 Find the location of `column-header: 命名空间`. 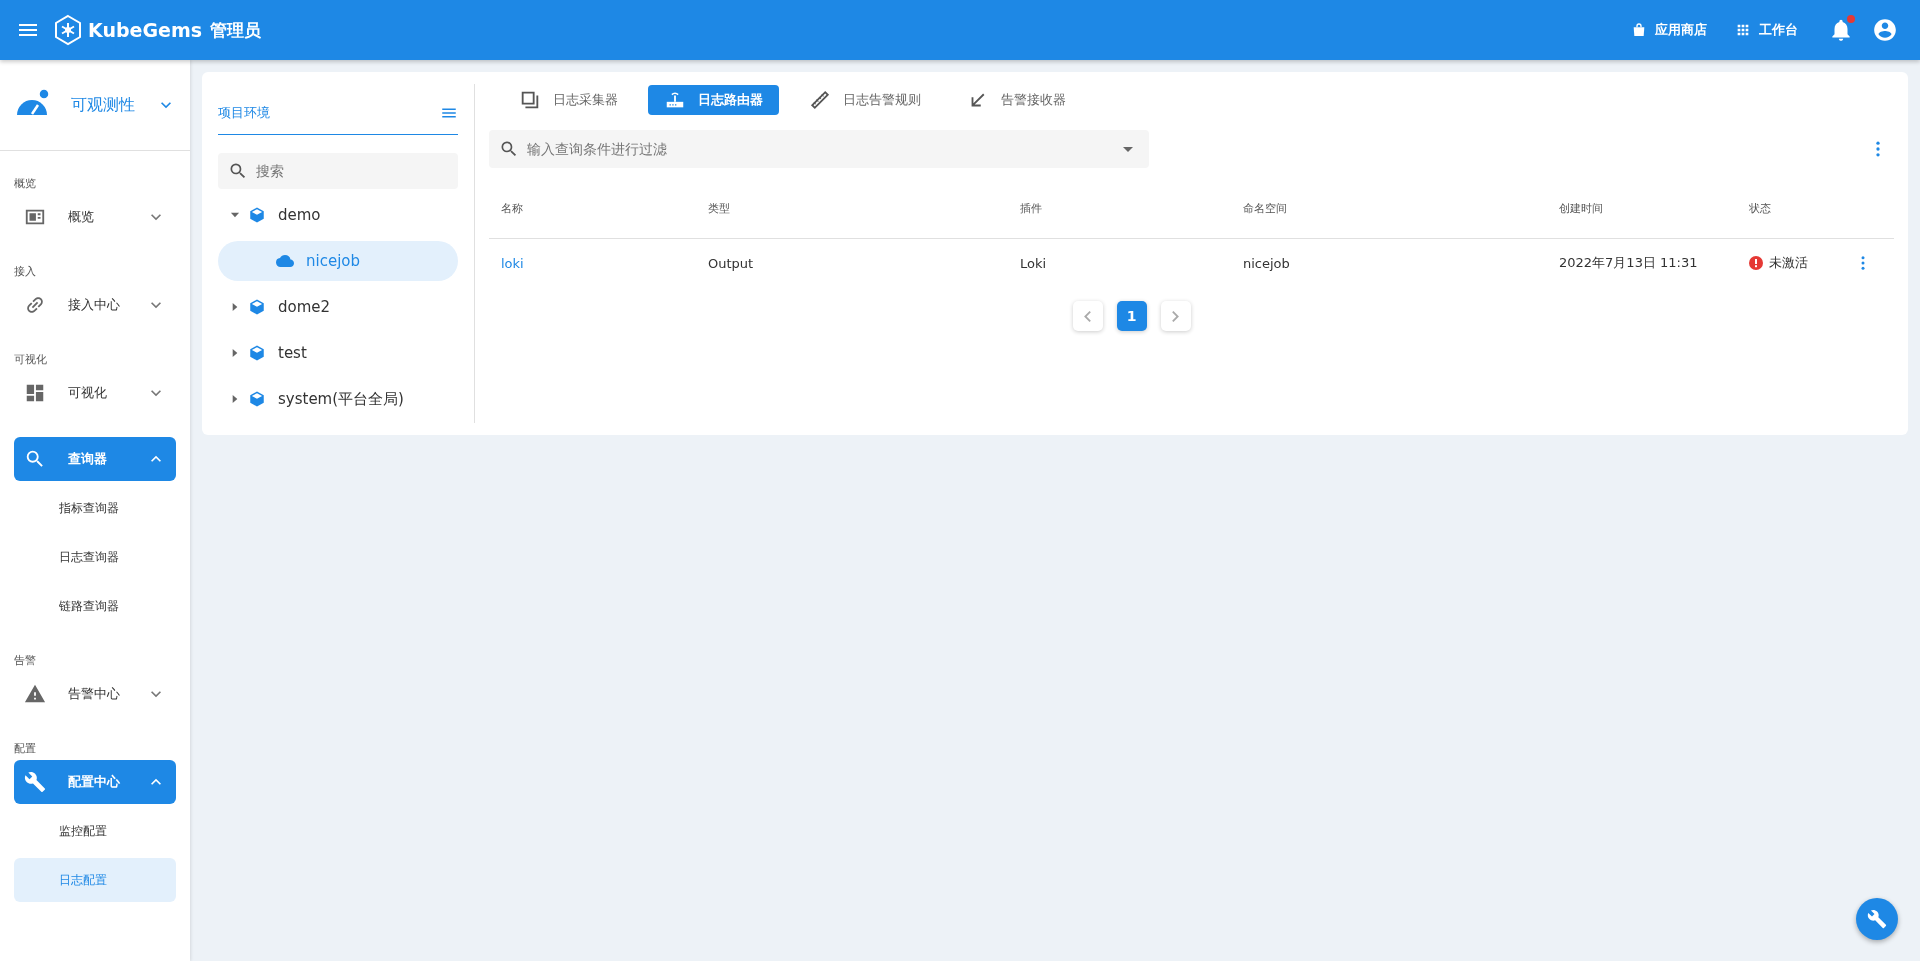

column-header: 命名空间 is located at coordinates (1265, 208).